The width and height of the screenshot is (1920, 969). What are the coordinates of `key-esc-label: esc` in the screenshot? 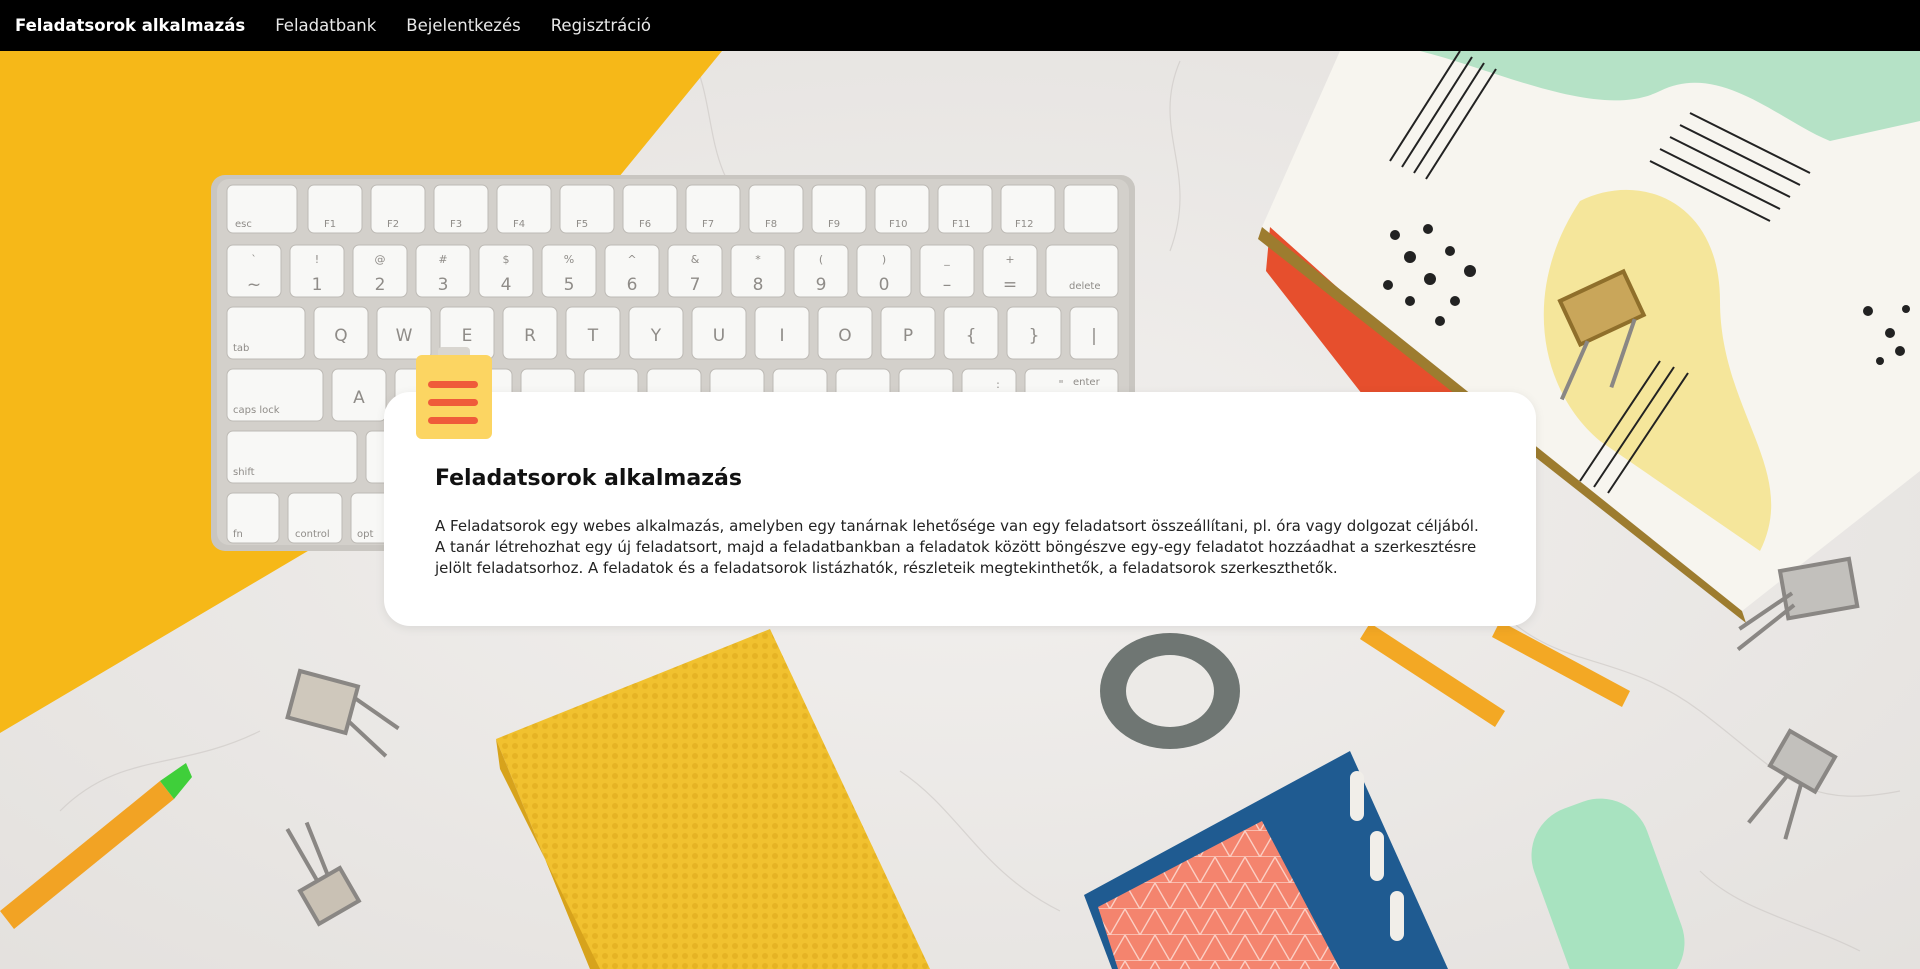 It's located at (243, 224).